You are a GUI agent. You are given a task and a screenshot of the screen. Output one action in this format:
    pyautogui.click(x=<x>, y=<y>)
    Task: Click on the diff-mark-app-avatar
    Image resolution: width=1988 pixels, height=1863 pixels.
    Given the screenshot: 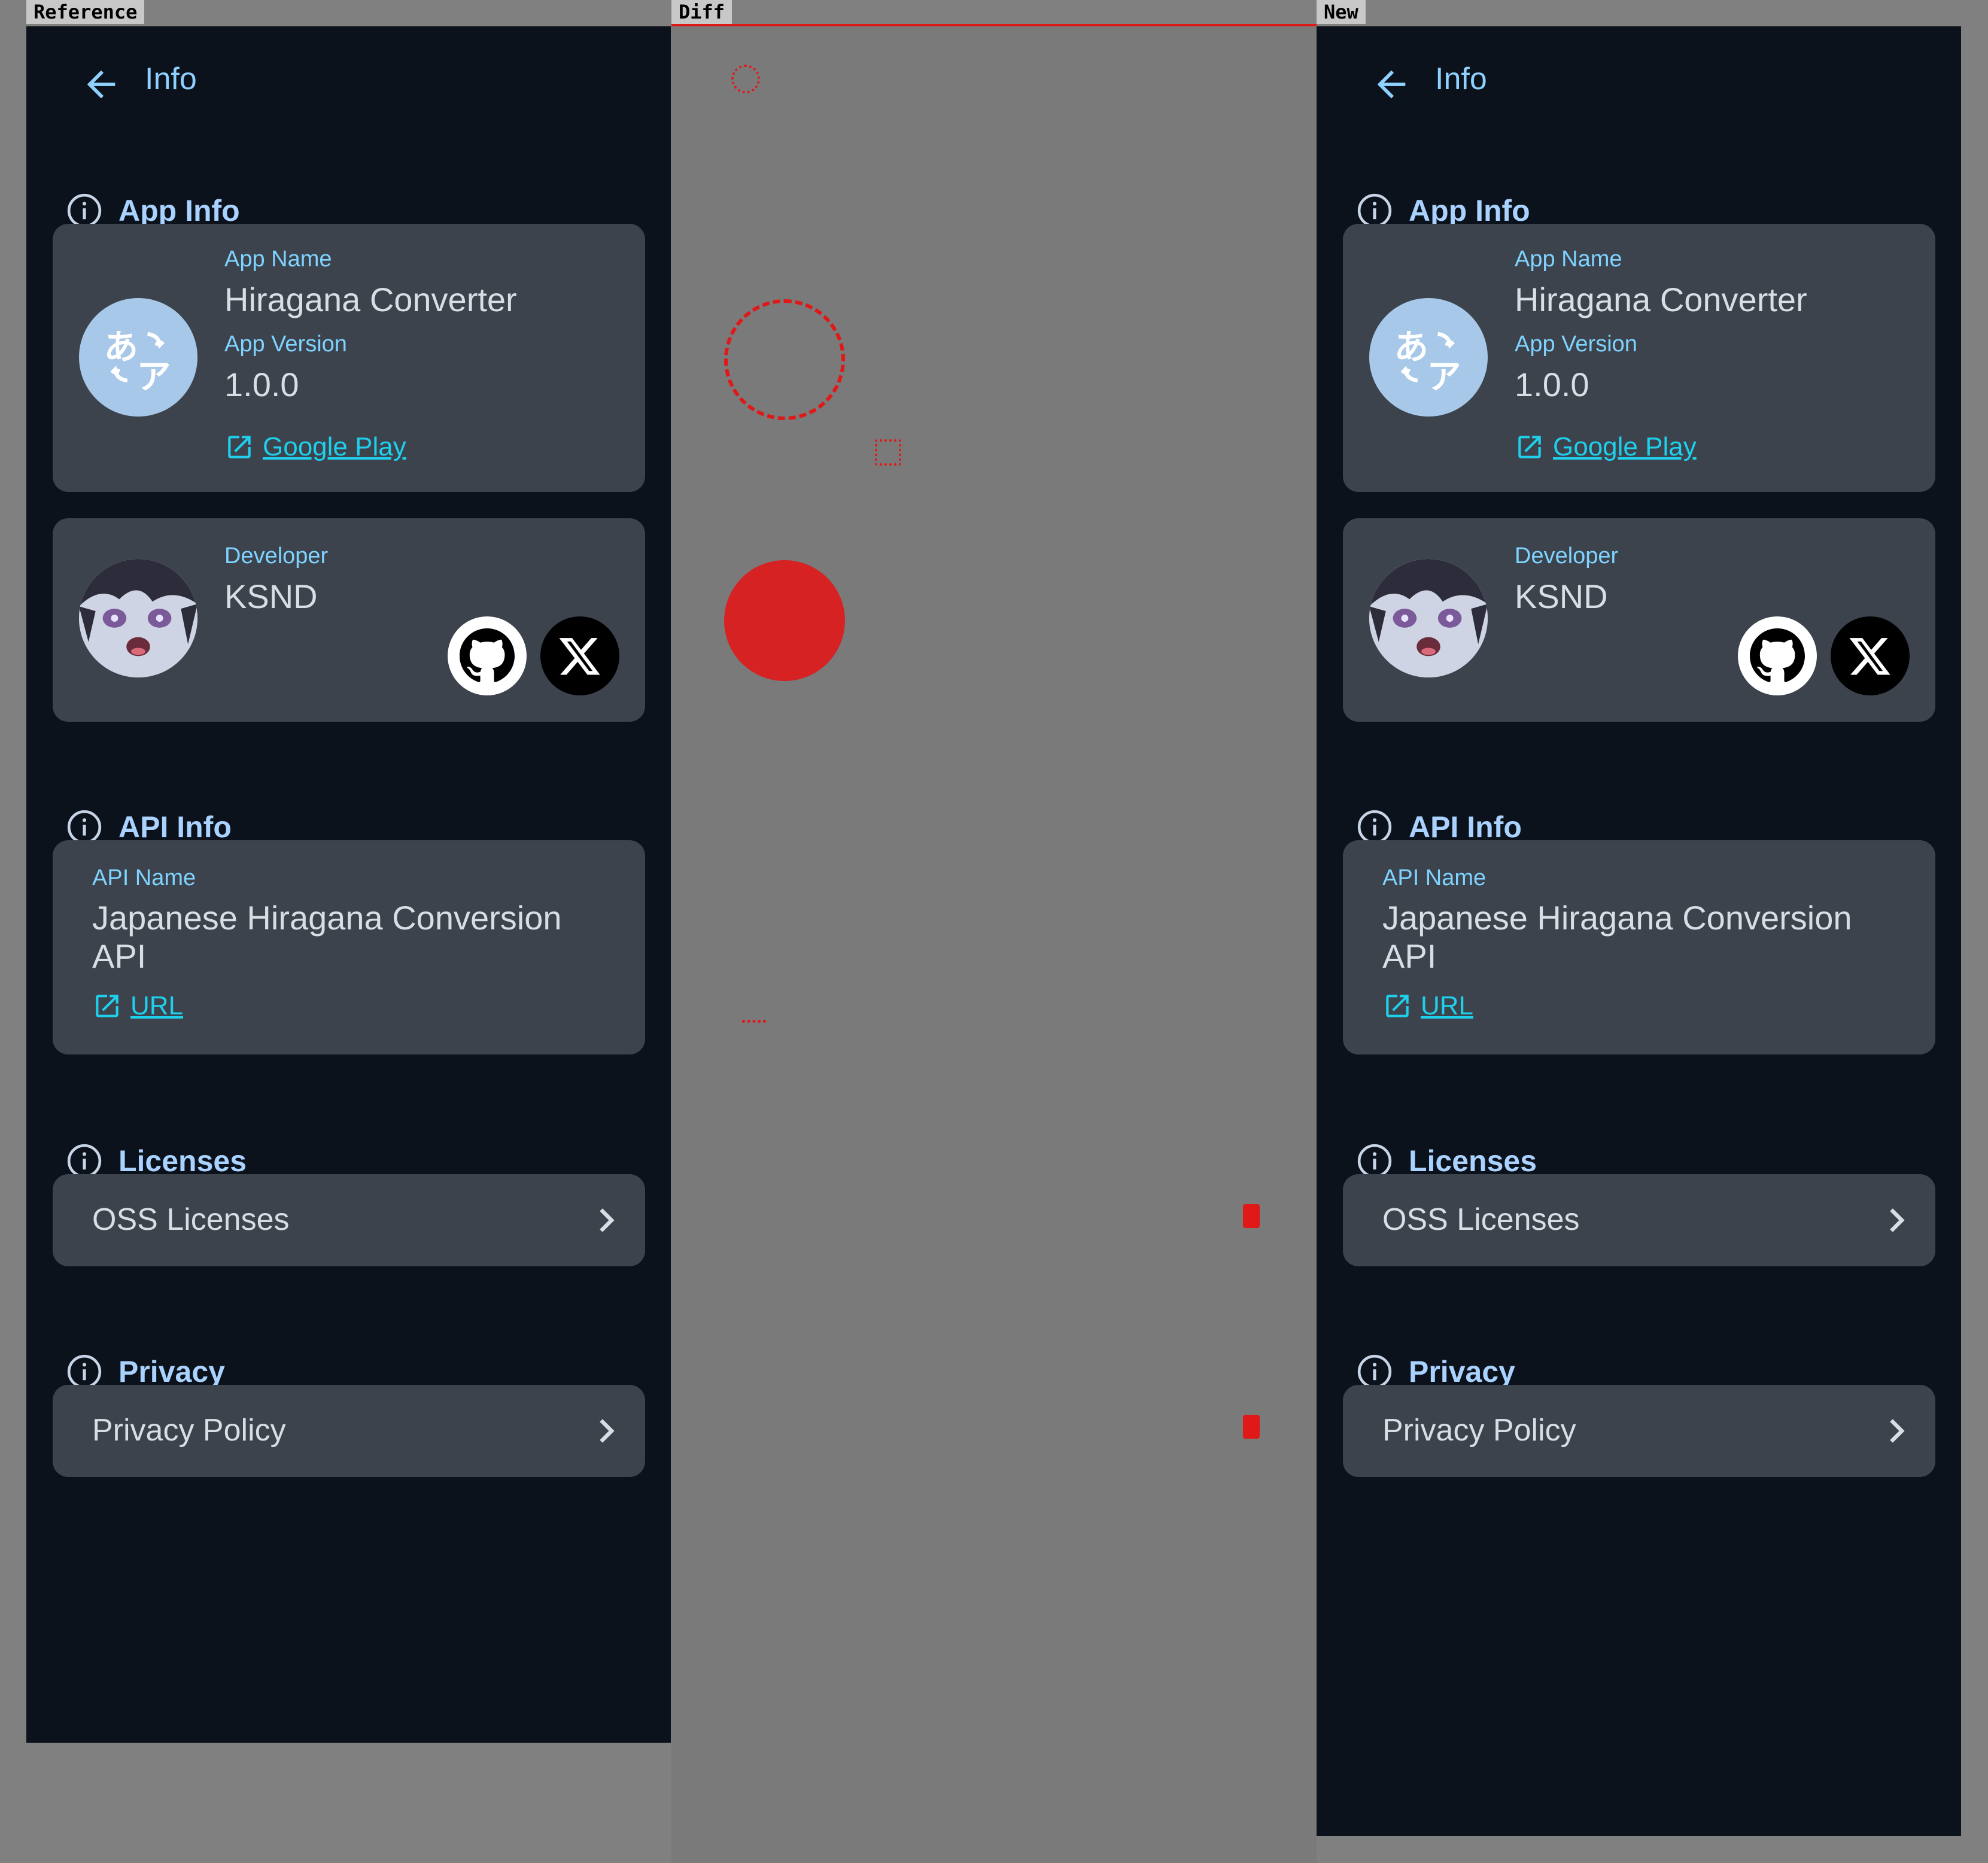 What is the action you would take?
    pyautogui.click(x=784, y=359)
    